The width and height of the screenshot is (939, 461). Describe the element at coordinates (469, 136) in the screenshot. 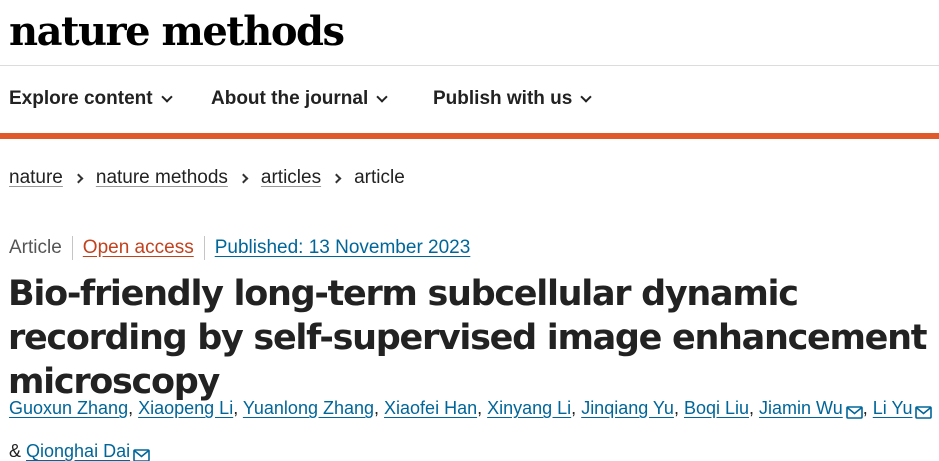

I see `header-accent-bar` at that location.